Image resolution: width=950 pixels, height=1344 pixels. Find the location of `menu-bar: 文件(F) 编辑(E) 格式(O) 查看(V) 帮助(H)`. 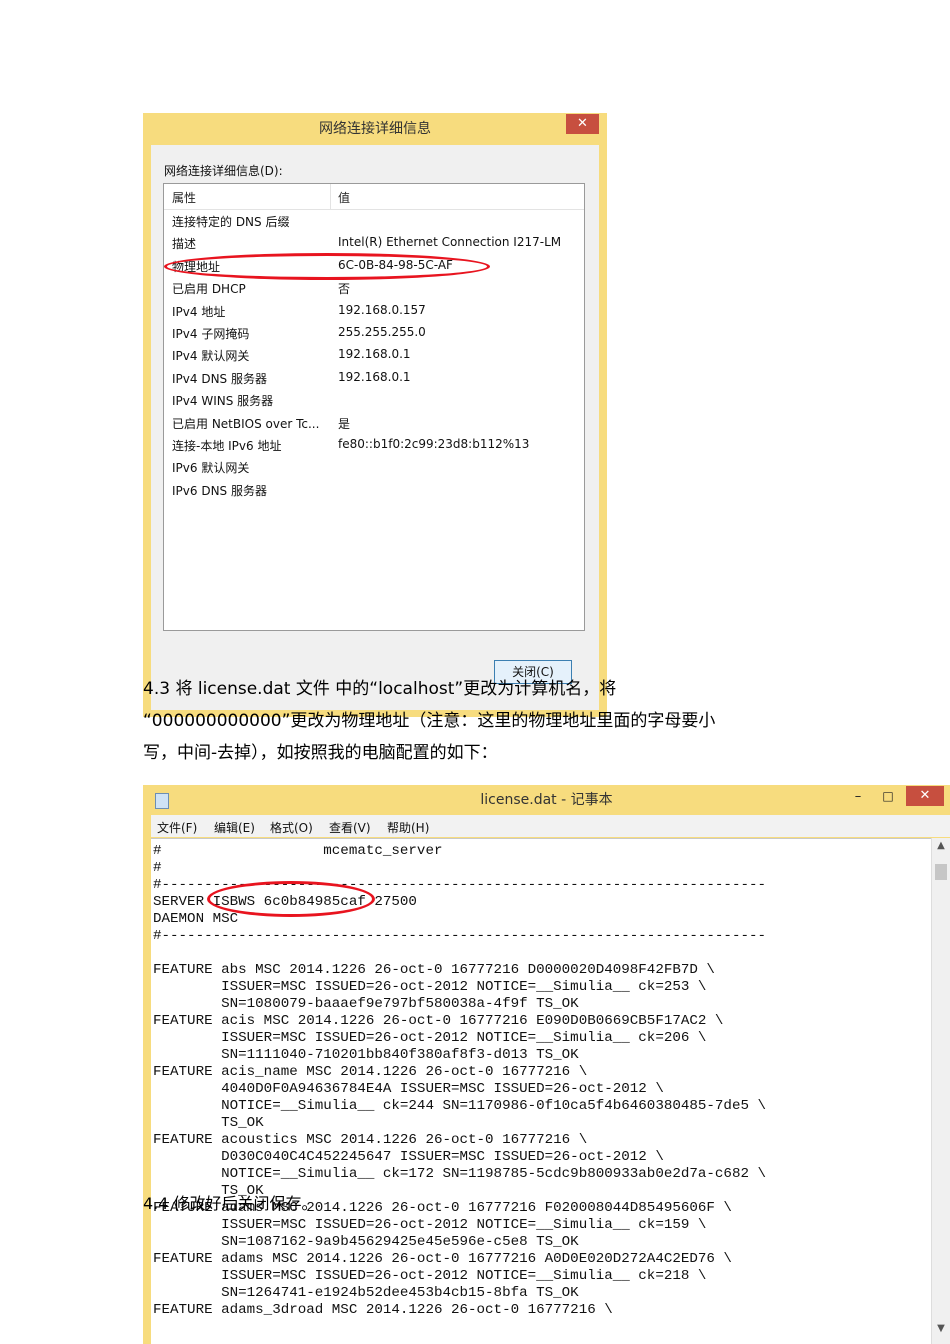

menu-bar: 文件(F) 编辑(E) 格式(O) 查看(V) 帮助(H) is located at coordinates (550, 826).